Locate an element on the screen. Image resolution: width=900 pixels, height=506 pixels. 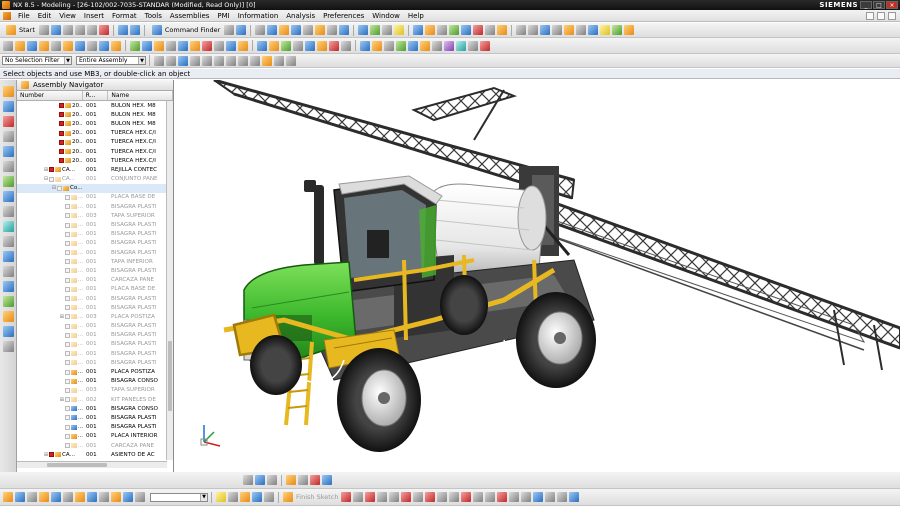
new-part-icon is located at coordinates (8, 45).